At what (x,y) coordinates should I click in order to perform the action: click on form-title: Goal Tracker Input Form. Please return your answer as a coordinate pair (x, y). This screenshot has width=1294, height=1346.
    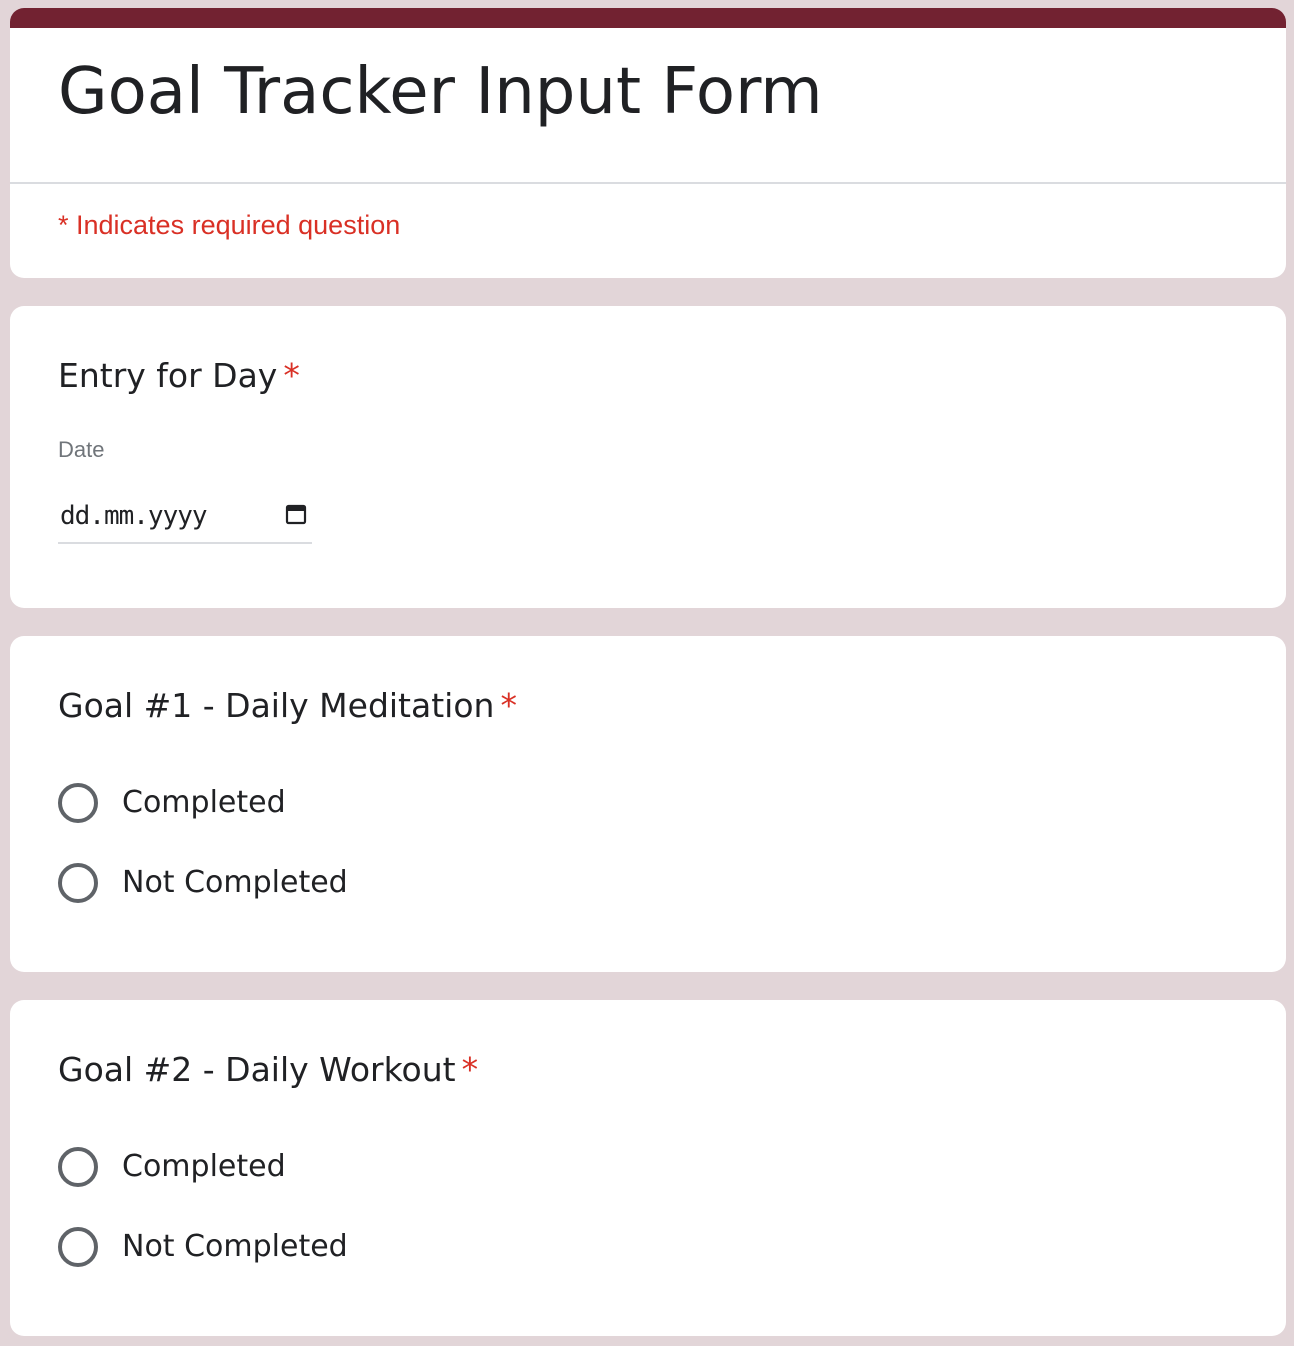
    Looking at the image, I should click on (440, 92).